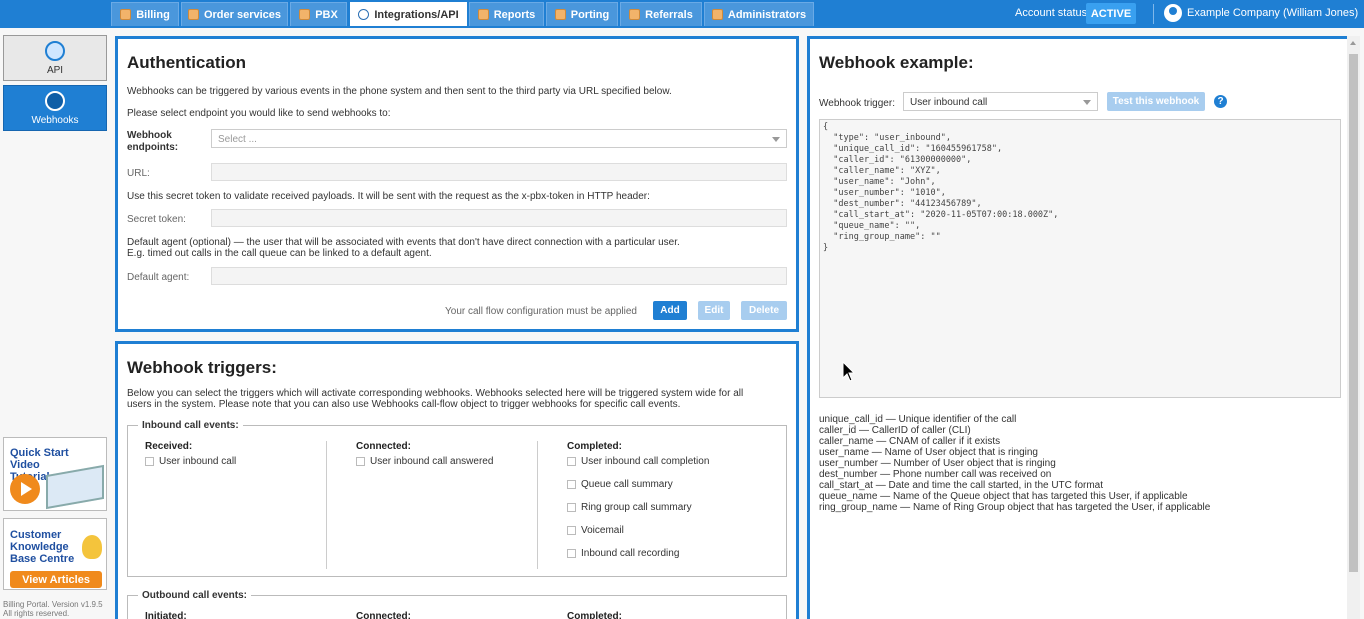 This screenshot has width=1364, height=619. Describe the element at coordinates (595, 530) in the screenshot. I see `checkbox-voicemail: Voicemail` at that location.